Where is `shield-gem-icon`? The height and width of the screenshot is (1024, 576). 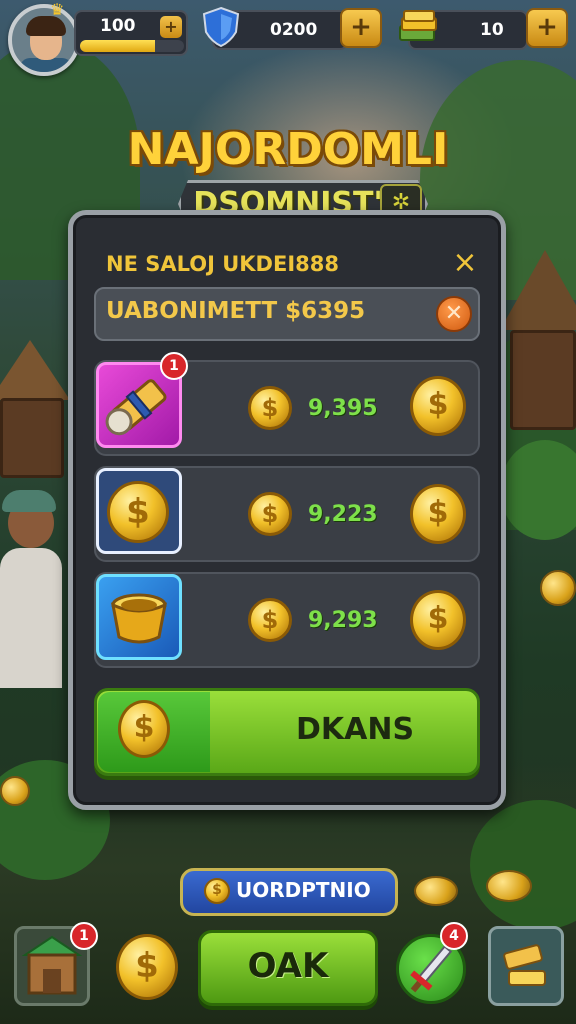 shield-gem-icon is located at coordinates (221, 27).